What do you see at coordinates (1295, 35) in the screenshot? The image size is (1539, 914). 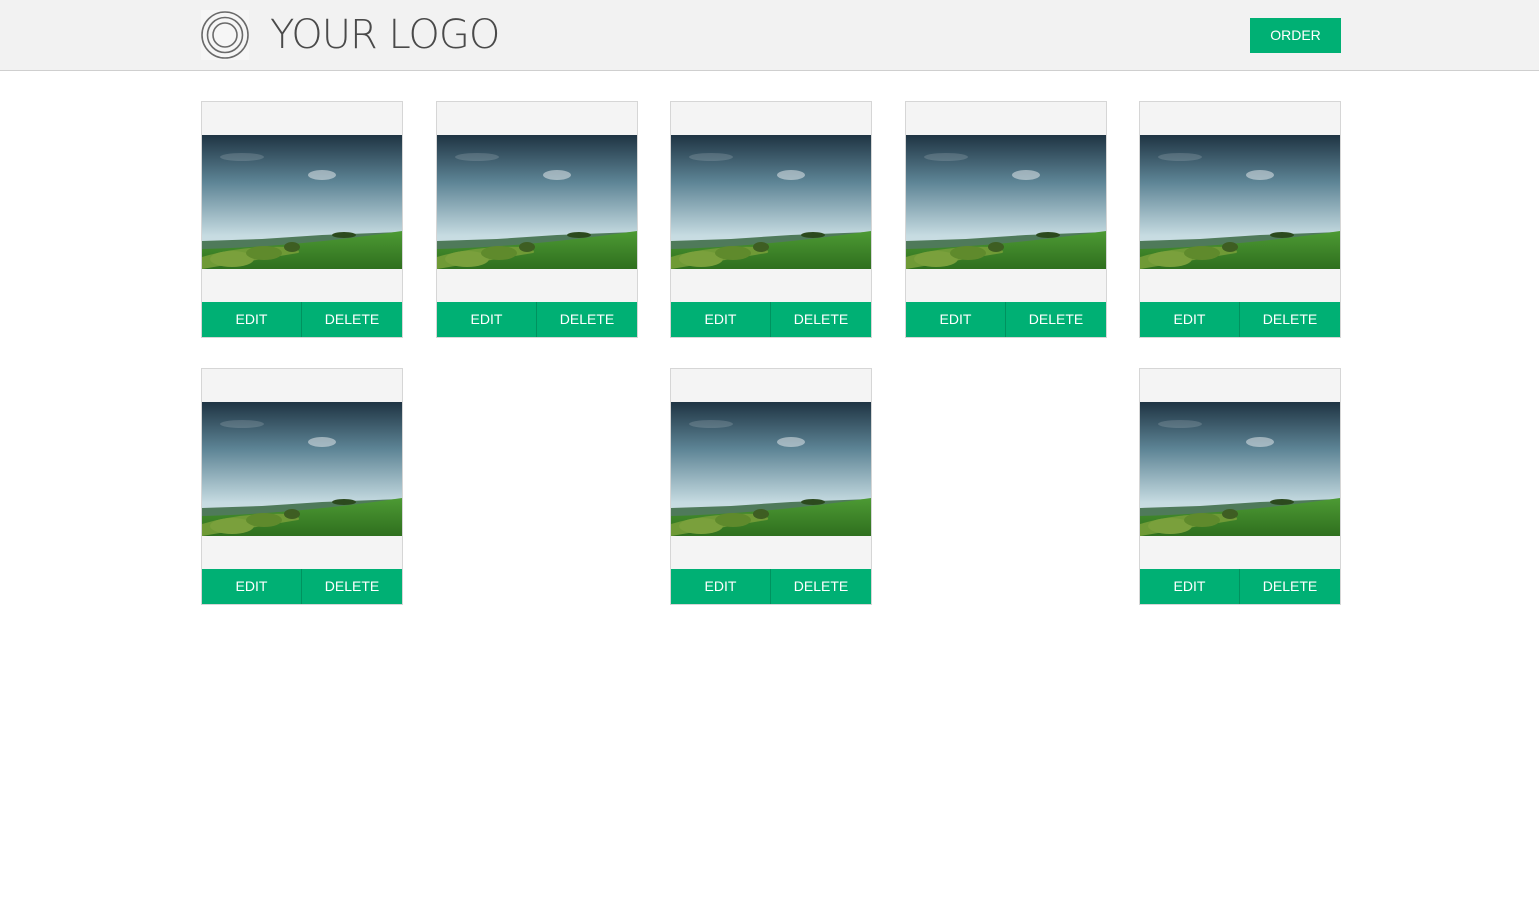 I see `order-button: ORDER` at bounding box center [1295, 35].